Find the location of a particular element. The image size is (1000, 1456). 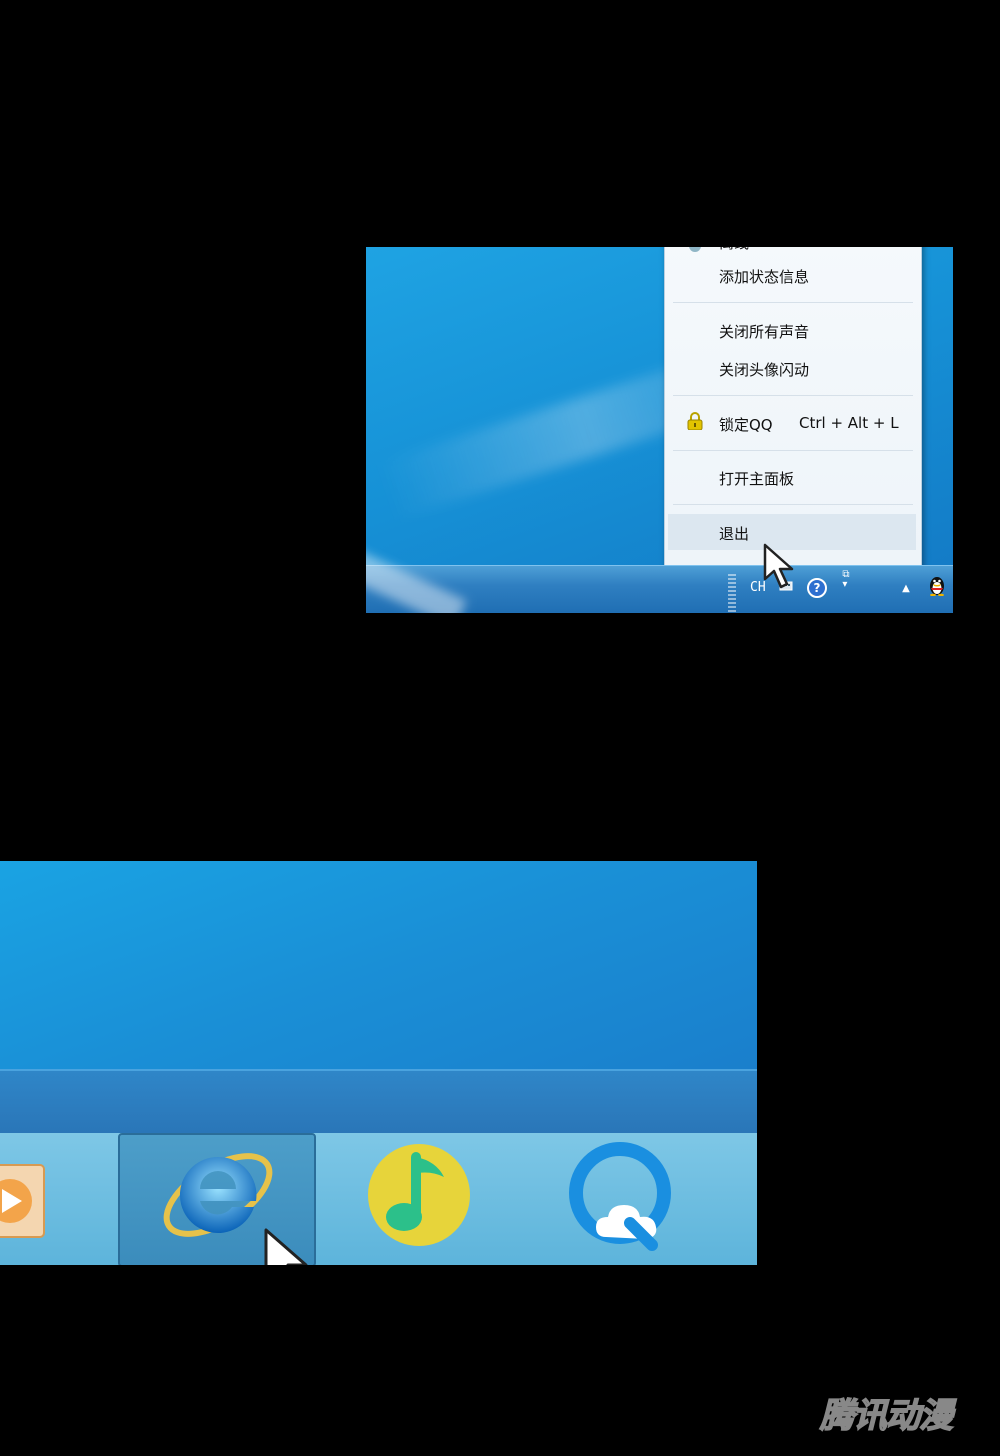

taskbar-glow is located at coordinates (416, 581).